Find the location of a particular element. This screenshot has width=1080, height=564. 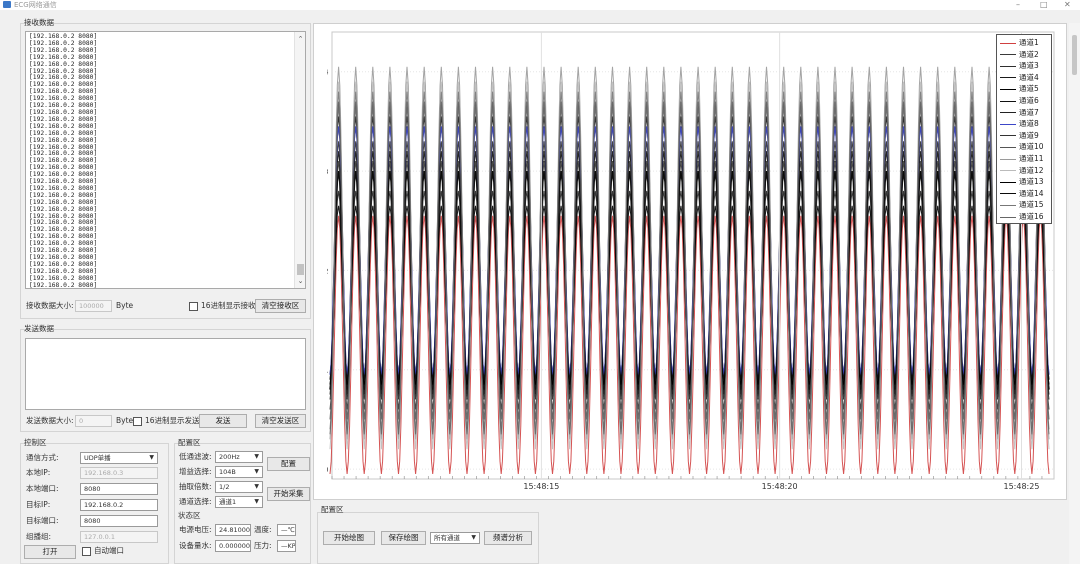

recv-line: [192.168.0.2 8080] is located at coordinates (63, 285).